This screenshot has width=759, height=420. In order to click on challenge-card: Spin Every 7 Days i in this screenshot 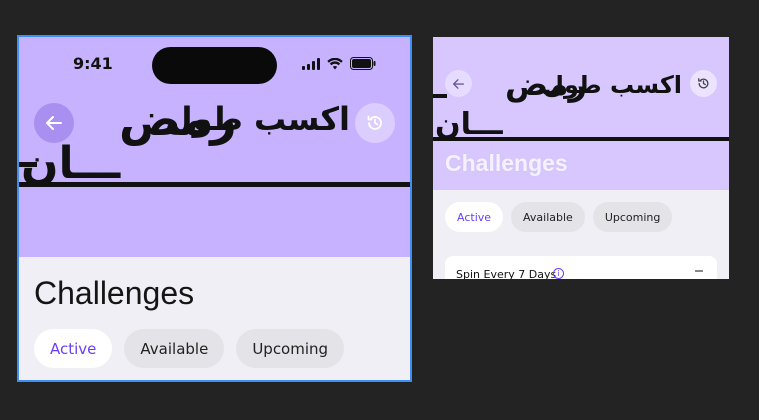, I will do `click(581, 267)`.